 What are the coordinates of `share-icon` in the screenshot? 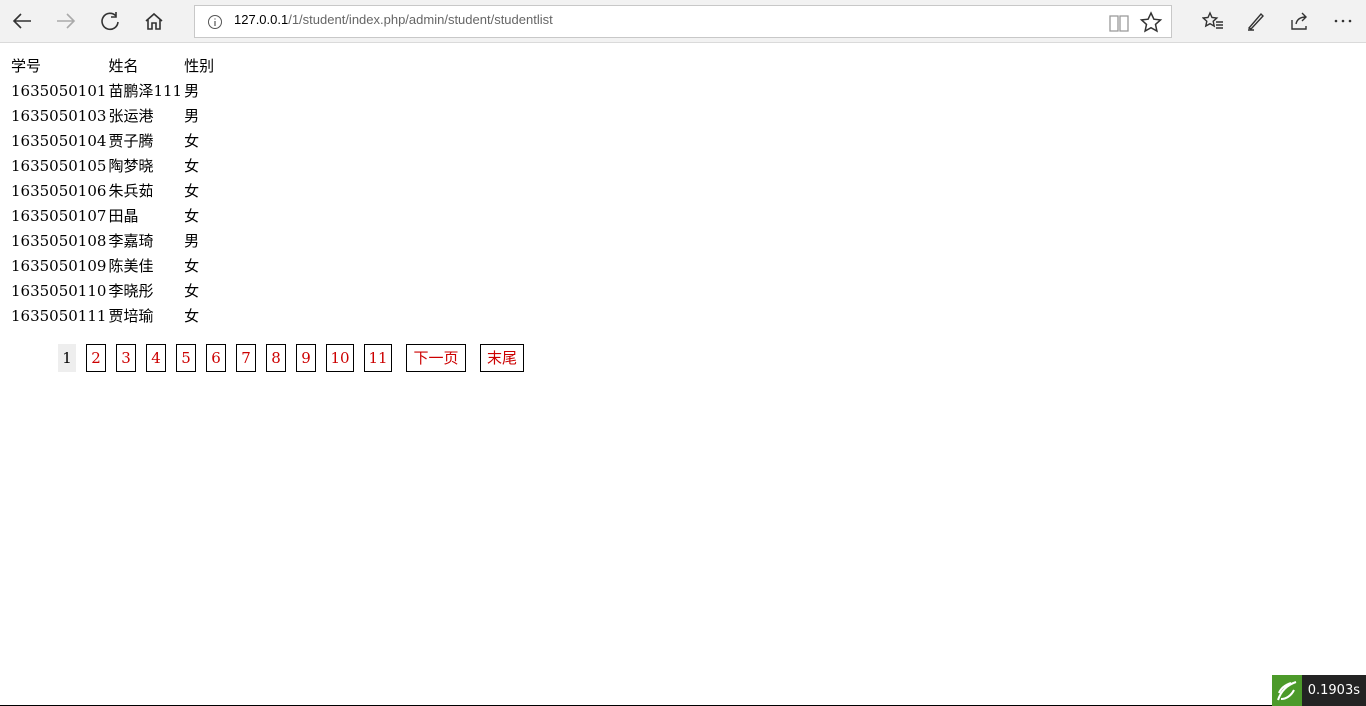 It's located at (1299, 21).